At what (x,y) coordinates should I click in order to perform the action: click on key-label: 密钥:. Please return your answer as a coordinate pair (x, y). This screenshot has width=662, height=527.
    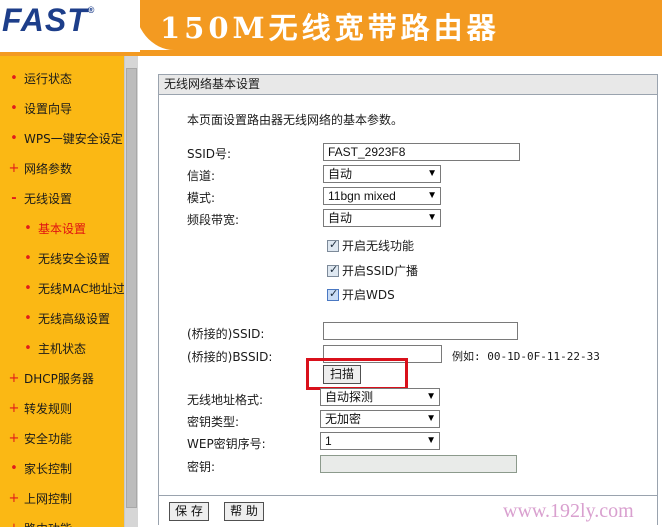
    Looking at the image, I should click on (201, 467).